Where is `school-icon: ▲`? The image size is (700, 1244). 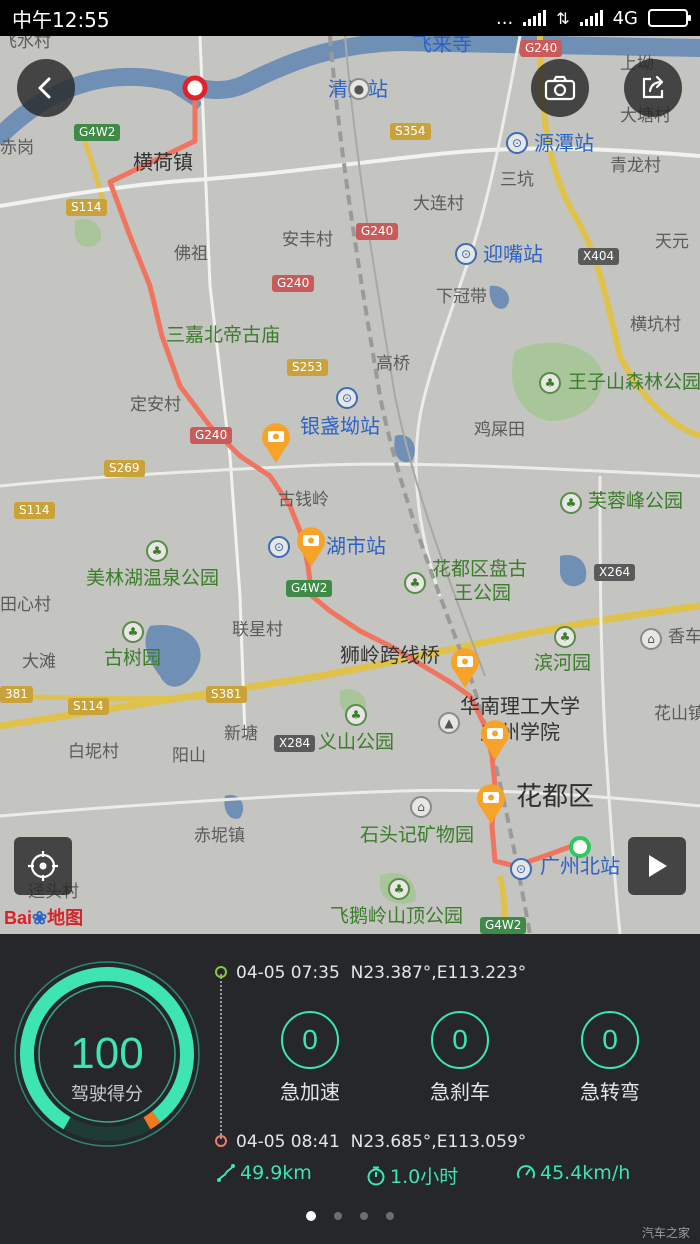
school-icon: ▲ is located at coordinates (449, 723).